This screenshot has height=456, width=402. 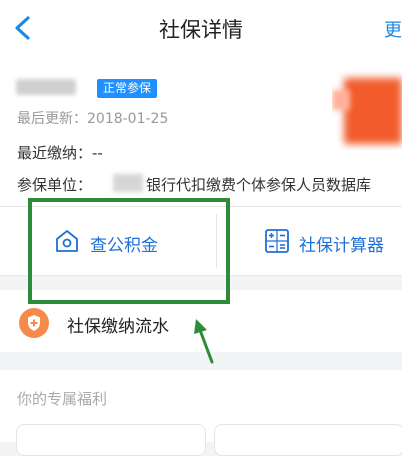 What do you see at coordinates (259, 185) in the screenshot?
I see `insured-unit-value: 银行代扣缴费个体参保人员数据库` at bounding box center [259, 185].